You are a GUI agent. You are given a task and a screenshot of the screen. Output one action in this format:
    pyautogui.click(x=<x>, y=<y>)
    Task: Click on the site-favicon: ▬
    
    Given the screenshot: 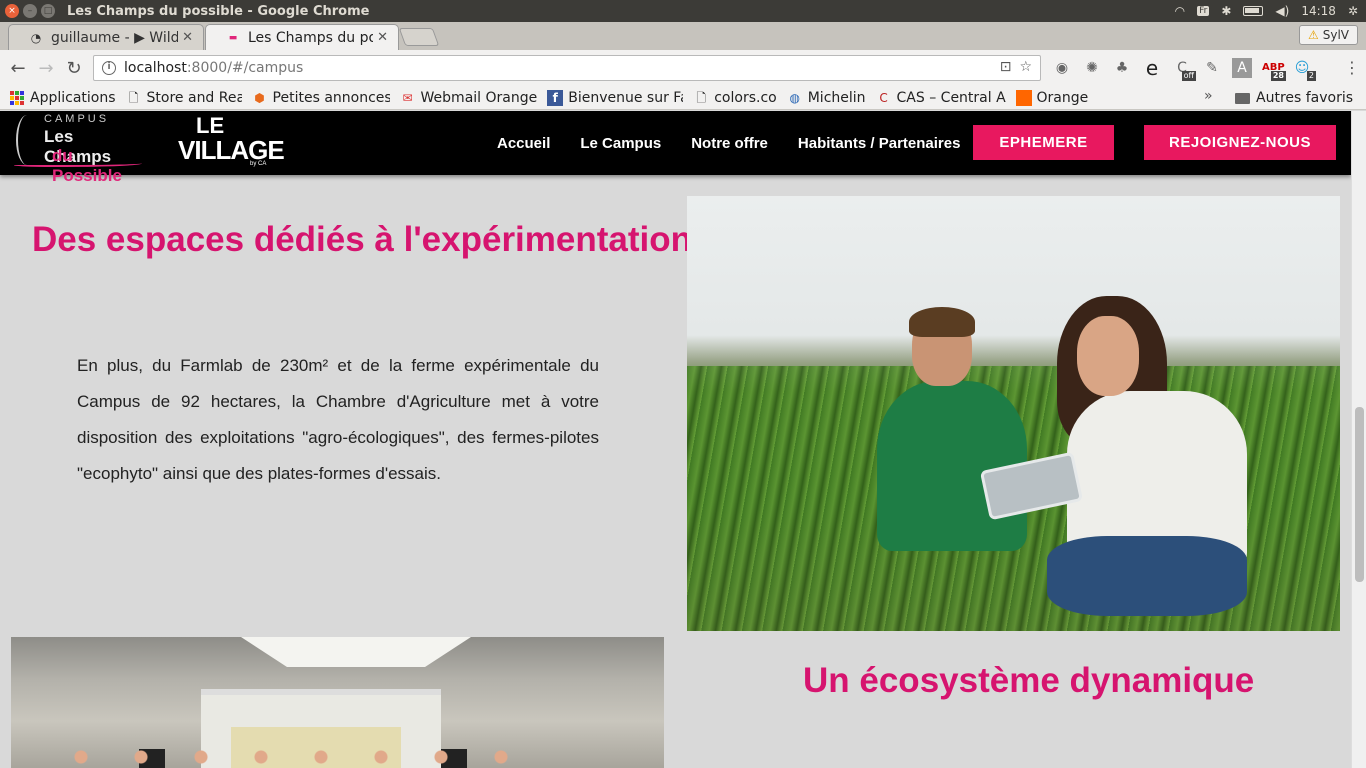 What is the action you would take?
    pyautogui.click(x=233, y=37)
    